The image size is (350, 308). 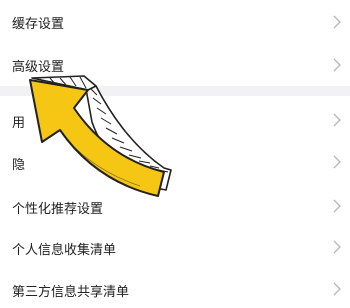 What do you see at coordinates (175, 206) in the screenshot?
I see `settings-item-personalized-recommendation: 个性化推荐设置` at bounding box center [175, 206].